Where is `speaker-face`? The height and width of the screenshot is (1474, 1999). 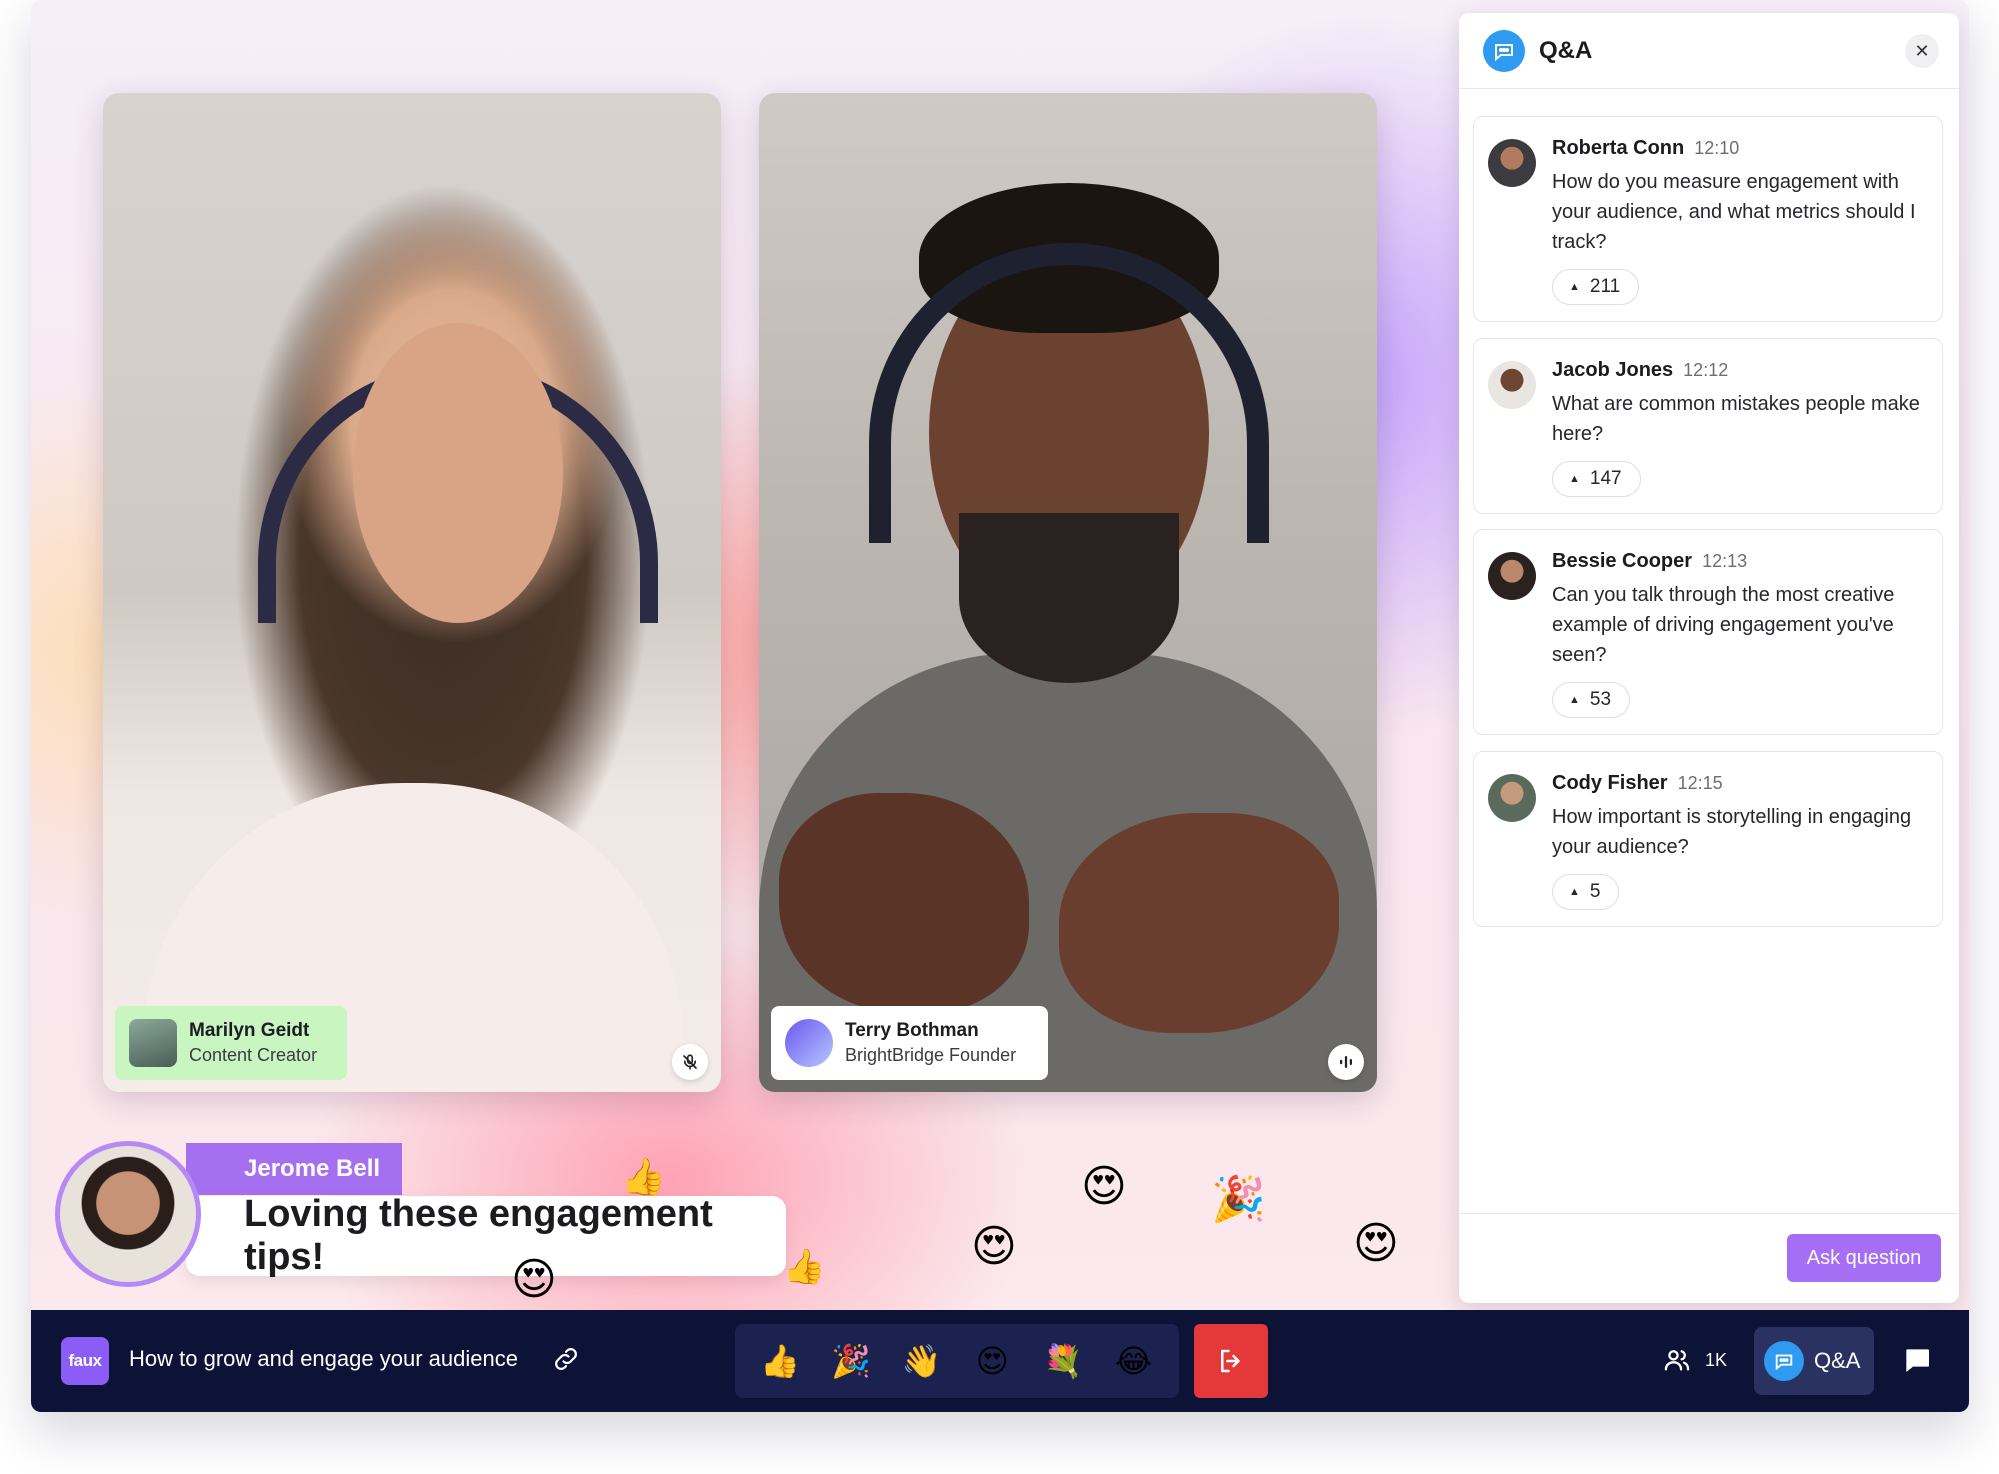 speaker-face is located at coordinates (458, 473).